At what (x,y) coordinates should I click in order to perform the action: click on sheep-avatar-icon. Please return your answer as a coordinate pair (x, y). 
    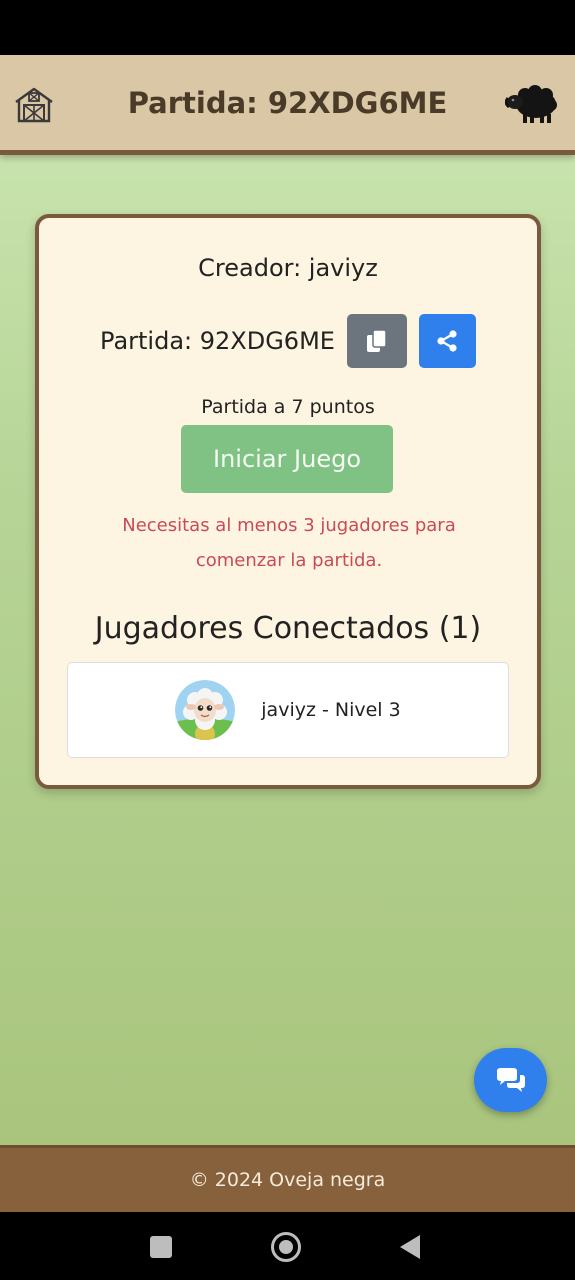
    Looking at the image, I should click on (205, 710).